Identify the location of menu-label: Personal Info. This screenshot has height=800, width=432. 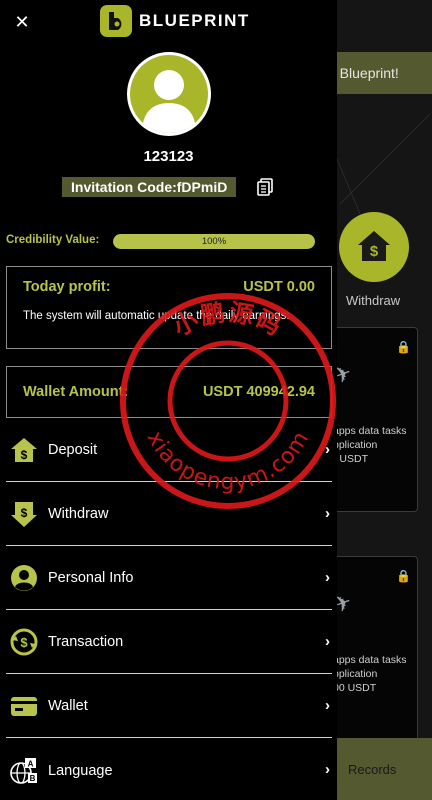
(91, 578).